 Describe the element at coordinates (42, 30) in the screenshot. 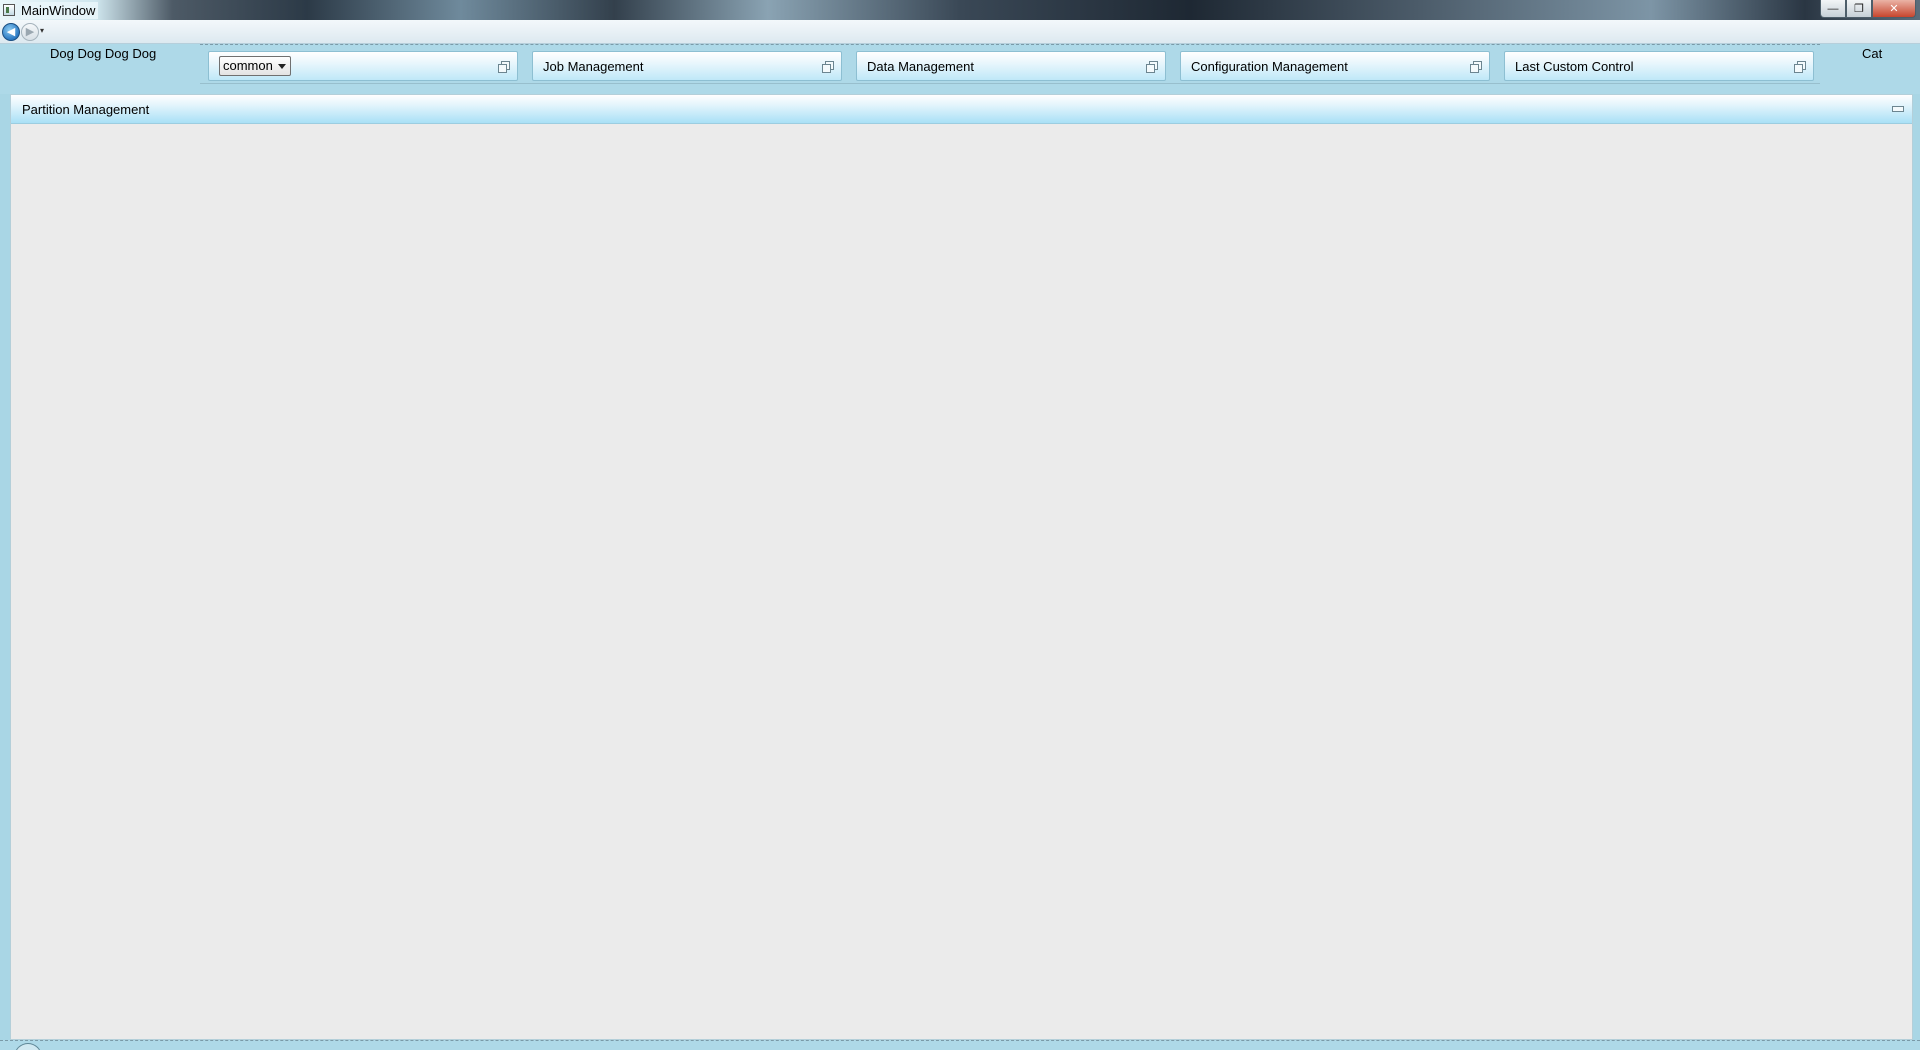

I see `history-dropdown-icon: ▾` at that location.